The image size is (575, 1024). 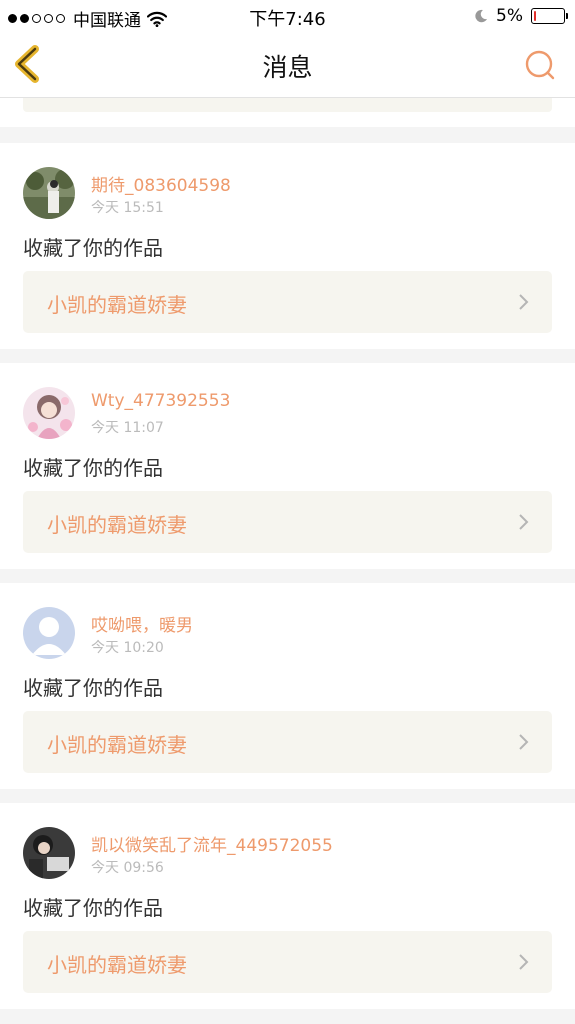 What do you see at coordinates (481, 16) in the screenshot?
I see `do-not-disturb-moon-icon` at bounding box center [481, 16].